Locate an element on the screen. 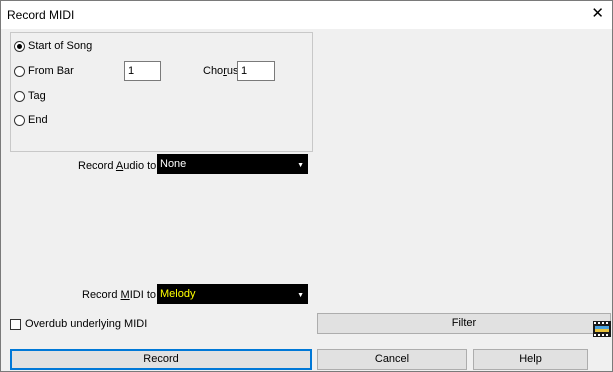 The image size is (613, 372). dropdown-value: None is located at coordinates (173, 164).